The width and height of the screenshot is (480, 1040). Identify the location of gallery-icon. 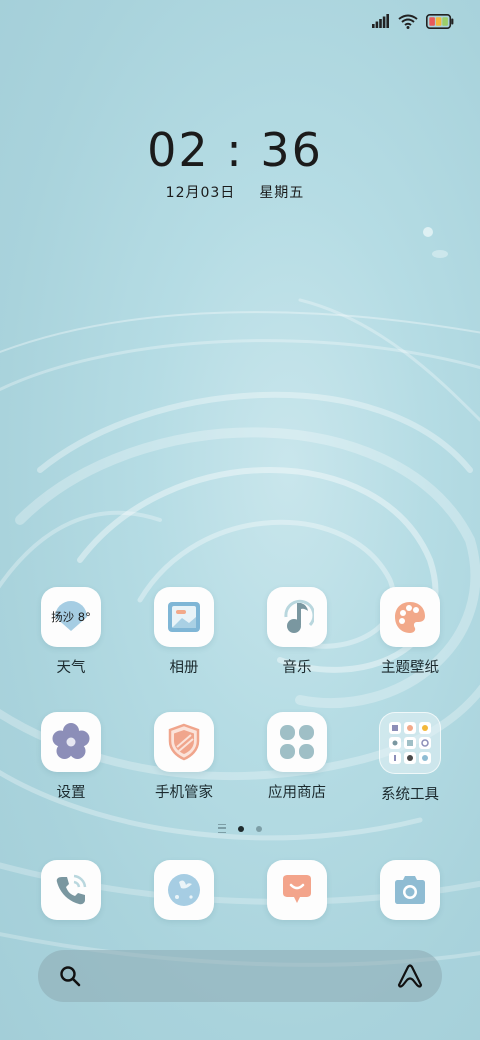
(184, 617).